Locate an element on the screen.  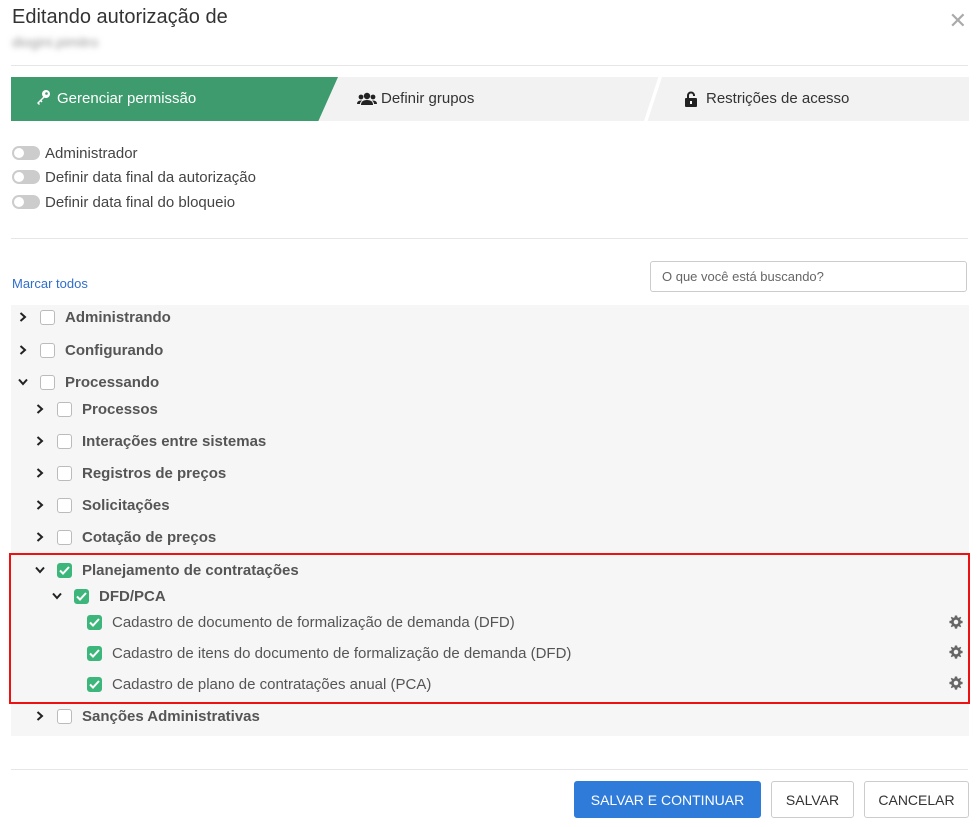
node-label: Processos is located at coordinates (120, 409).